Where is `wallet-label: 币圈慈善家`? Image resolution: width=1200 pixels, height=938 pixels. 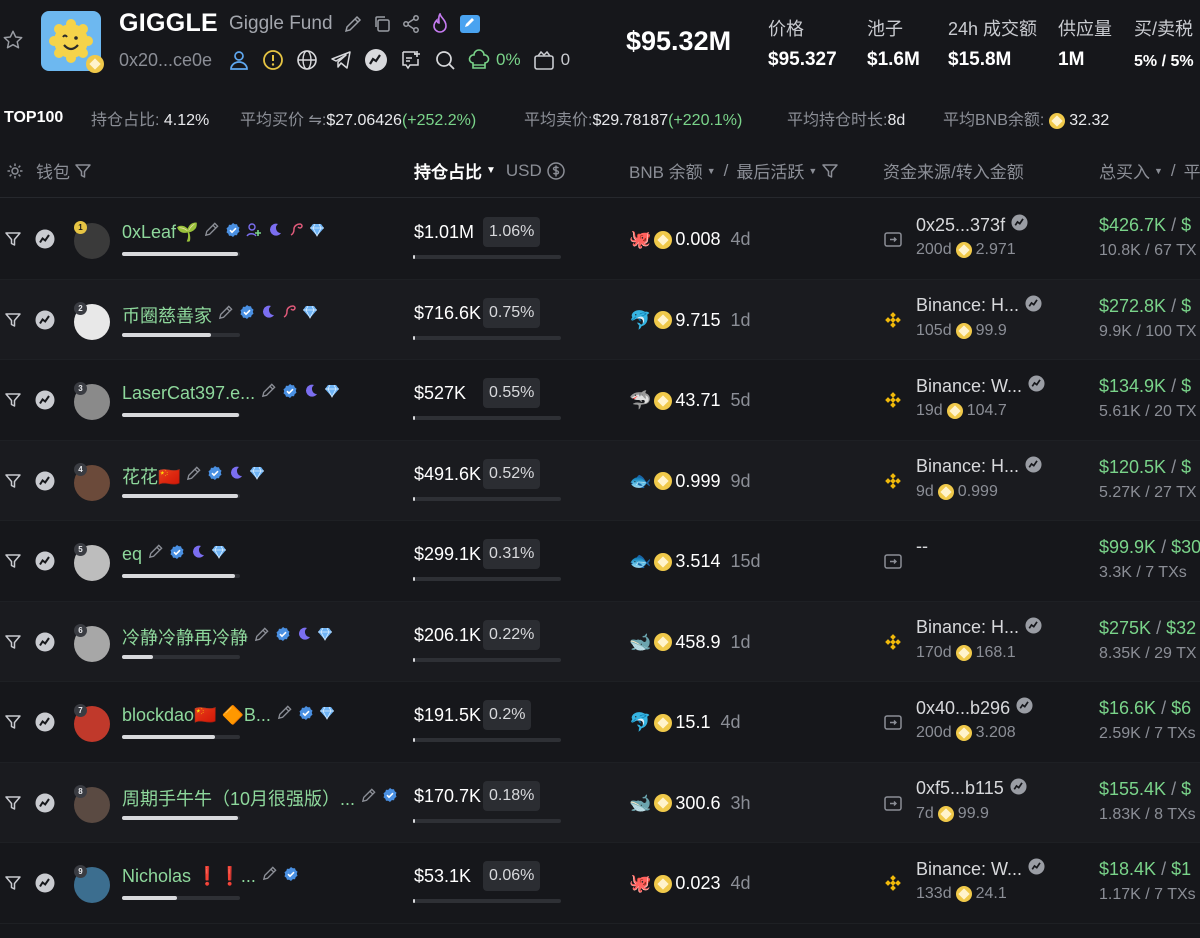
wallet-label: 币圈慈善家 is located at coordinates (167, 315).